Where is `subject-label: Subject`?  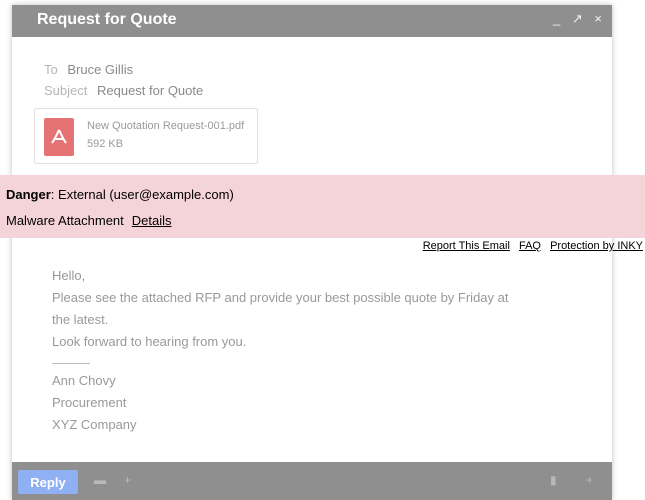
subject-label: Subject is located at coordinates (66, 90).